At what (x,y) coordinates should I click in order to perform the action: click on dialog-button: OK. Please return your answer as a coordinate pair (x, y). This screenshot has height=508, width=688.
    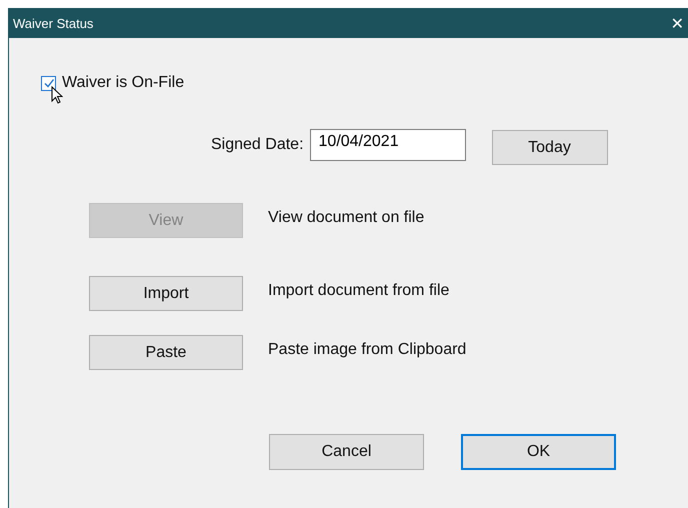
    Looking at the image, I should click on (538, 452).